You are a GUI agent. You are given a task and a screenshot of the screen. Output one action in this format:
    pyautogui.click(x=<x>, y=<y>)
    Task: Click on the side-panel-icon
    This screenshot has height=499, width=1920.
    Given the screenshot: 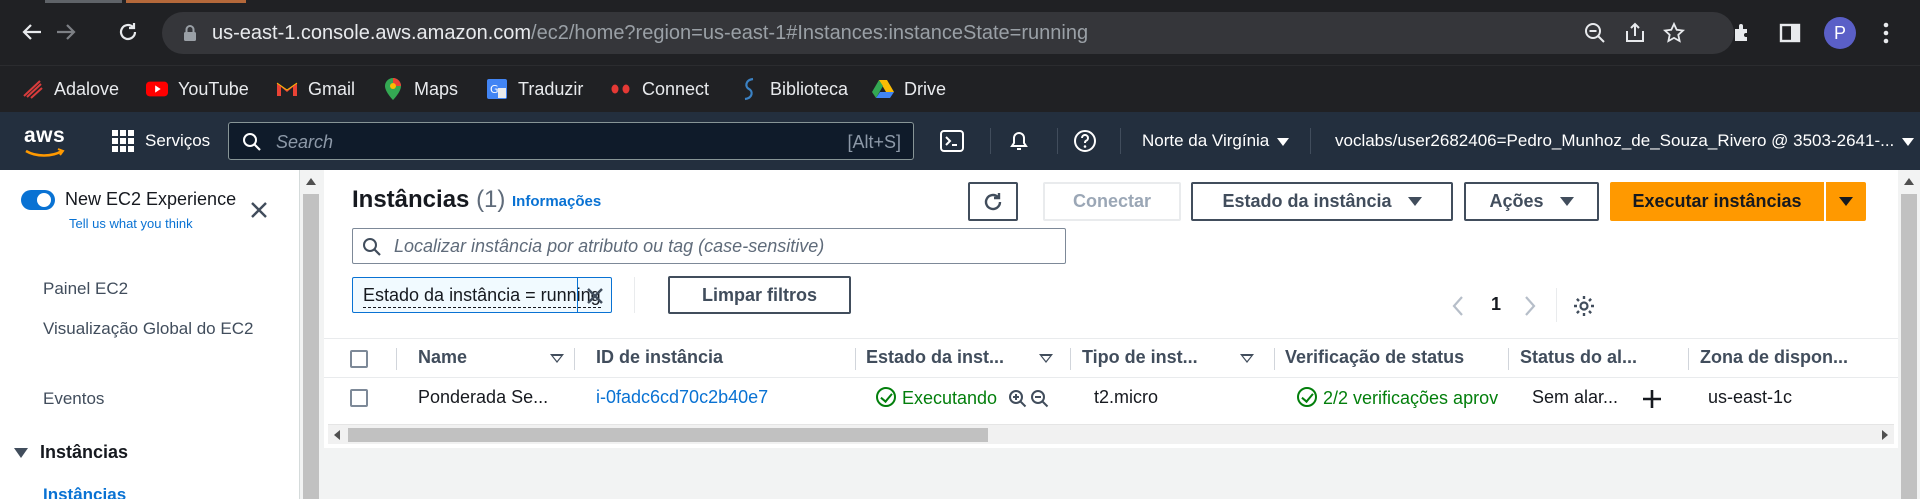 What is the action you would take?
    pyautogui.click(x=1790, y=33)
    